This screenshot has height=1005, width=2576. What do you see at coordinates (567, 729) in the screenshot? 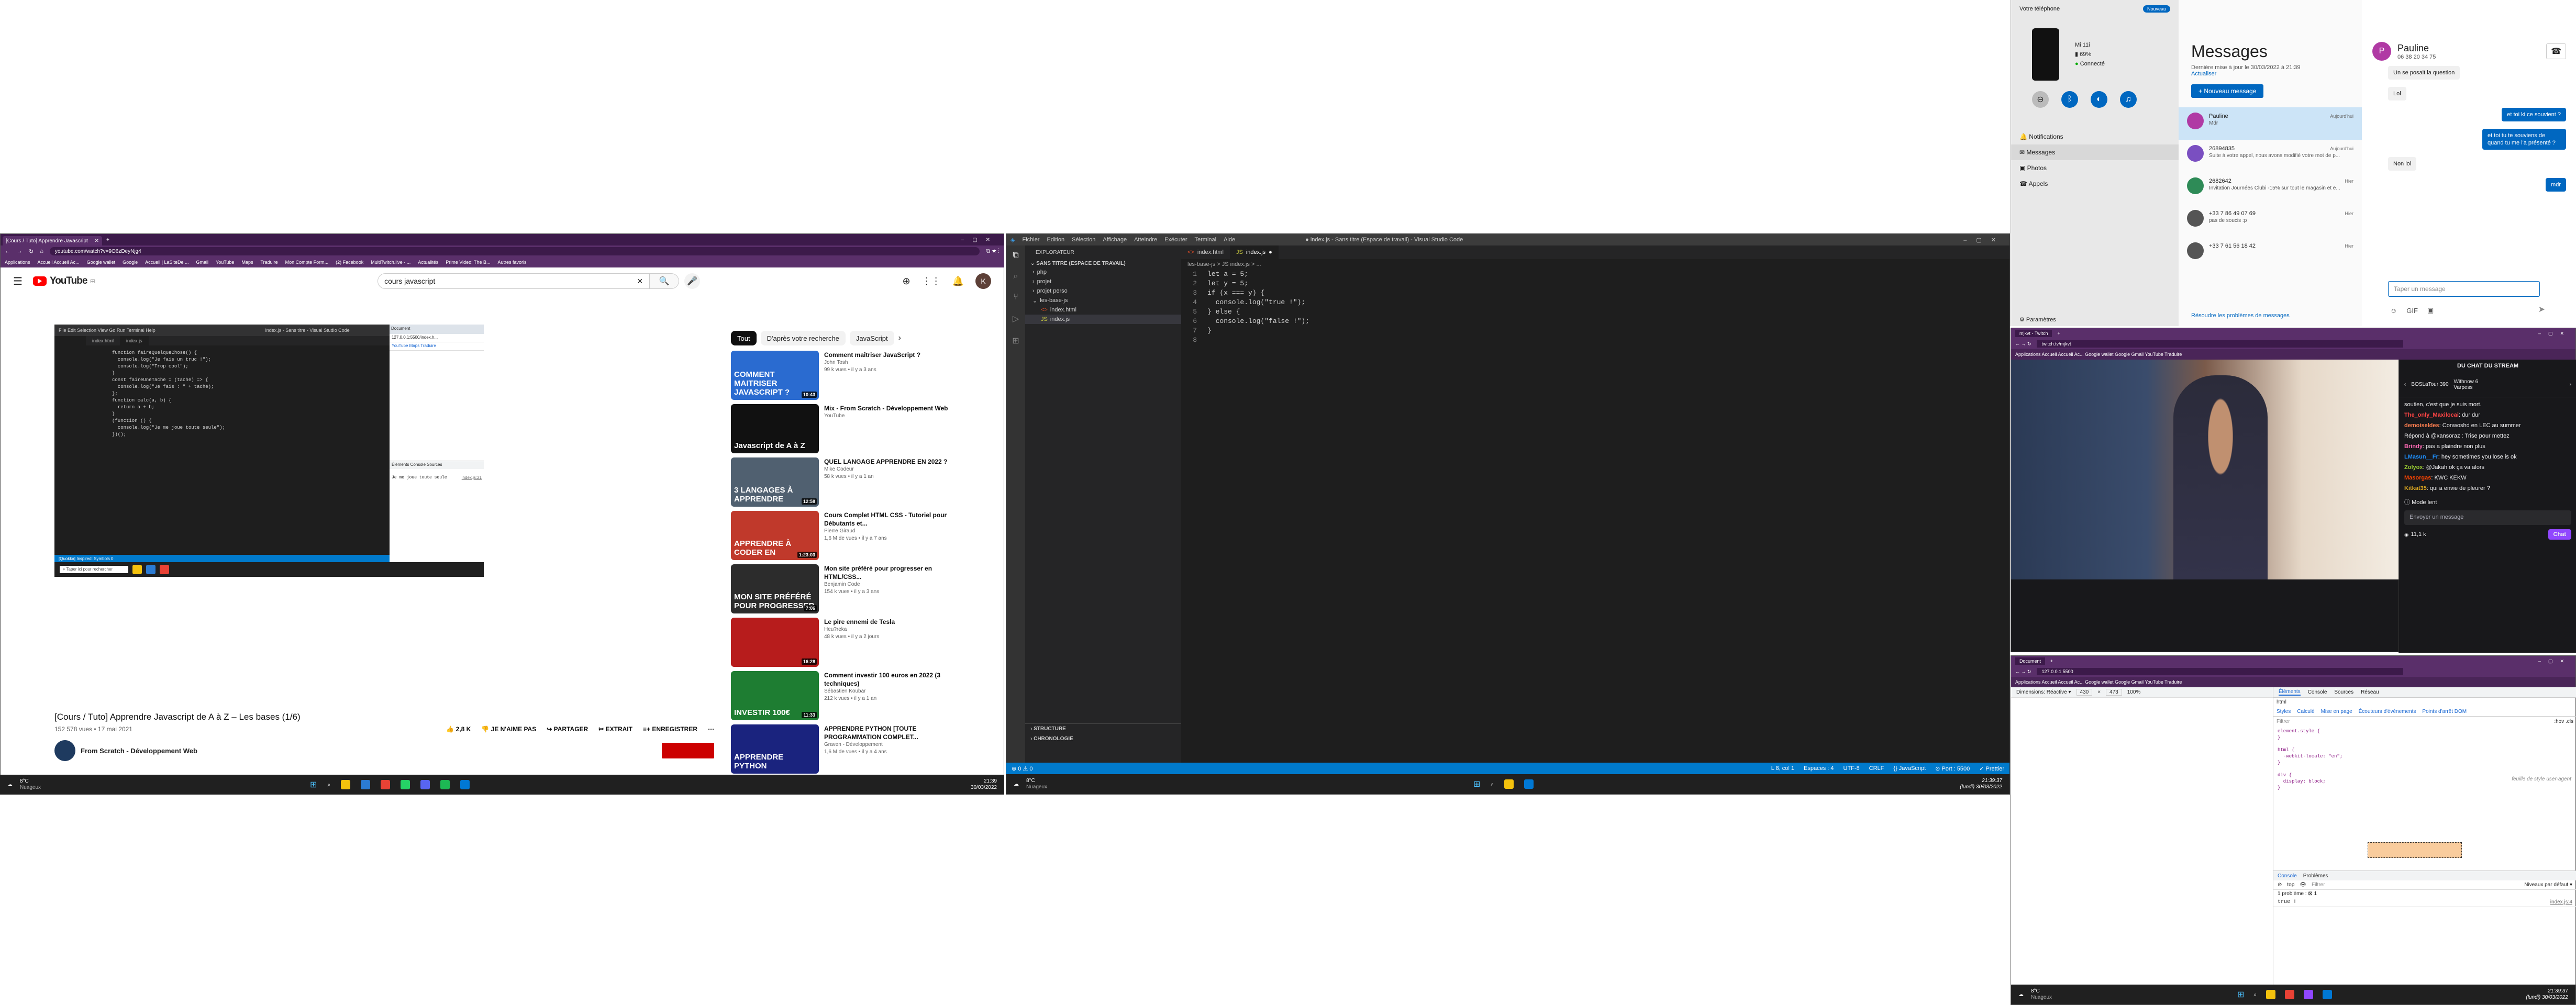
I see `share-button: ↪ PARTAGER` at bounding box center [567, 729].